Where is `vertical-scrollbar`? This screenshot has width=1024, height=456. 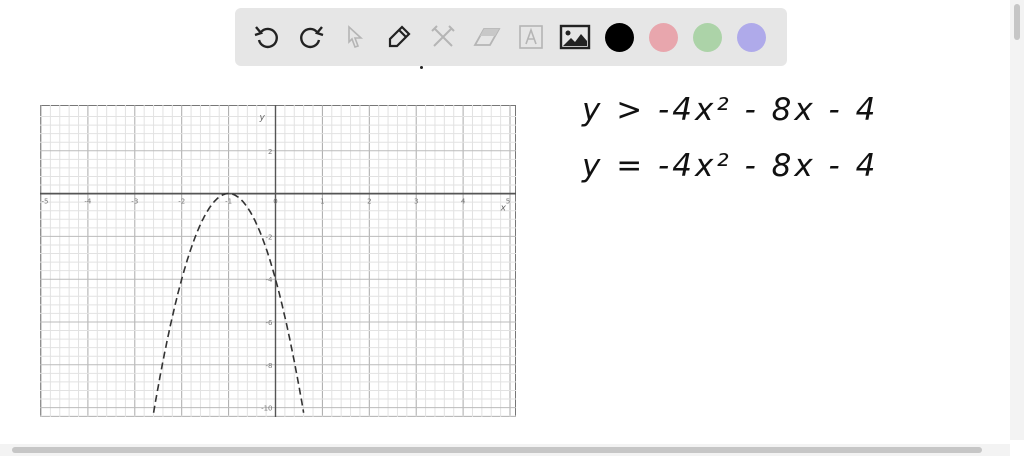
vertical-scrollbar is located at coordinates (1017, 220).